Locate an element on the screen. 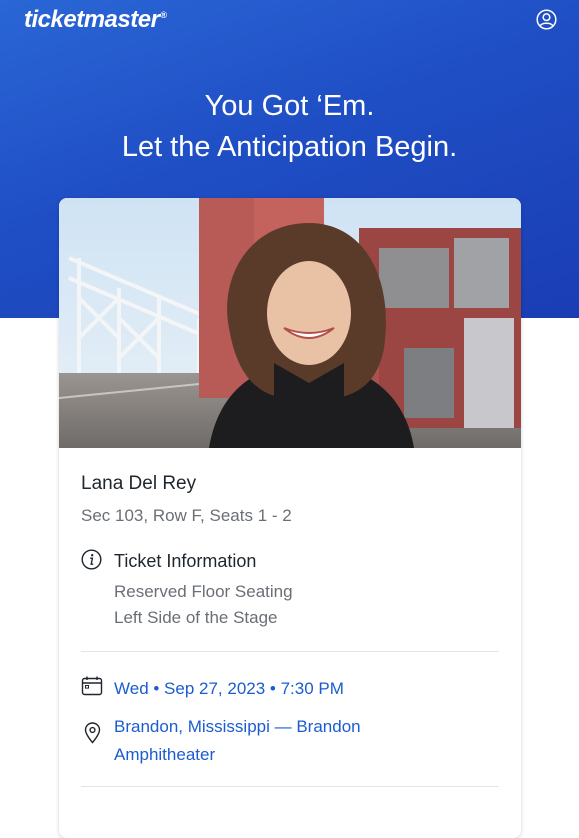 The height and width of the screenshot is (838, 579). info-icon is located at coordinates (91, 559).